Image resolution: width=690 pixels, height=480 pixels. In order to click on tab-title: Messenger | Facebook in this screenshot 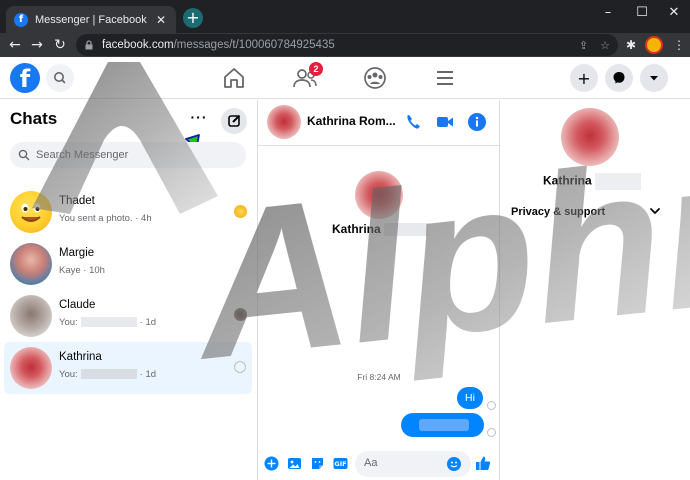, I will do `click(91, 19)`.